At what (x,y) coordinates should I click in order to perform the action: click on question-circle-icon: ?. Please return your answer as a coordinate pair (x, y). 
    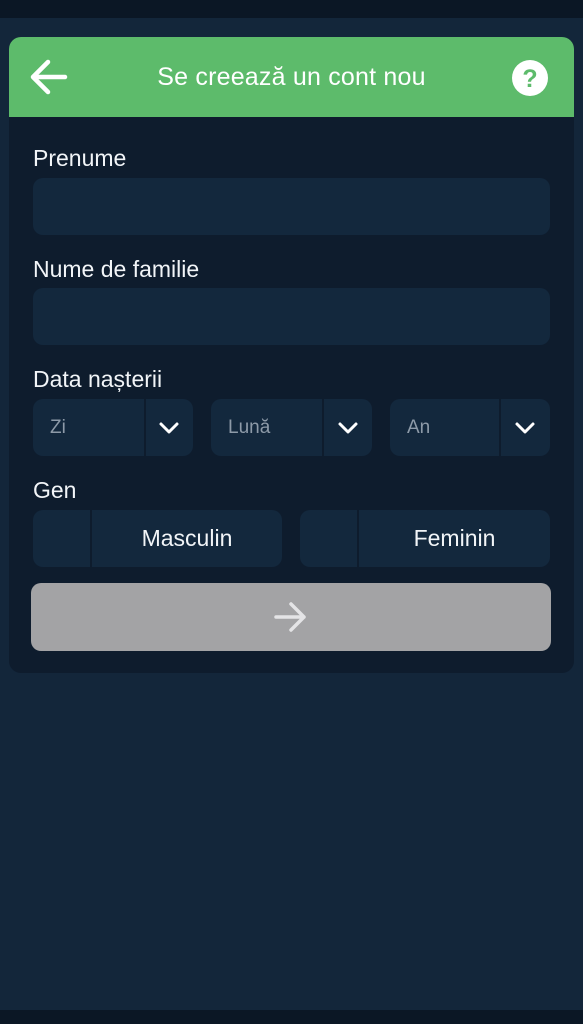
    Looking at the image, I should click on (530, 78).